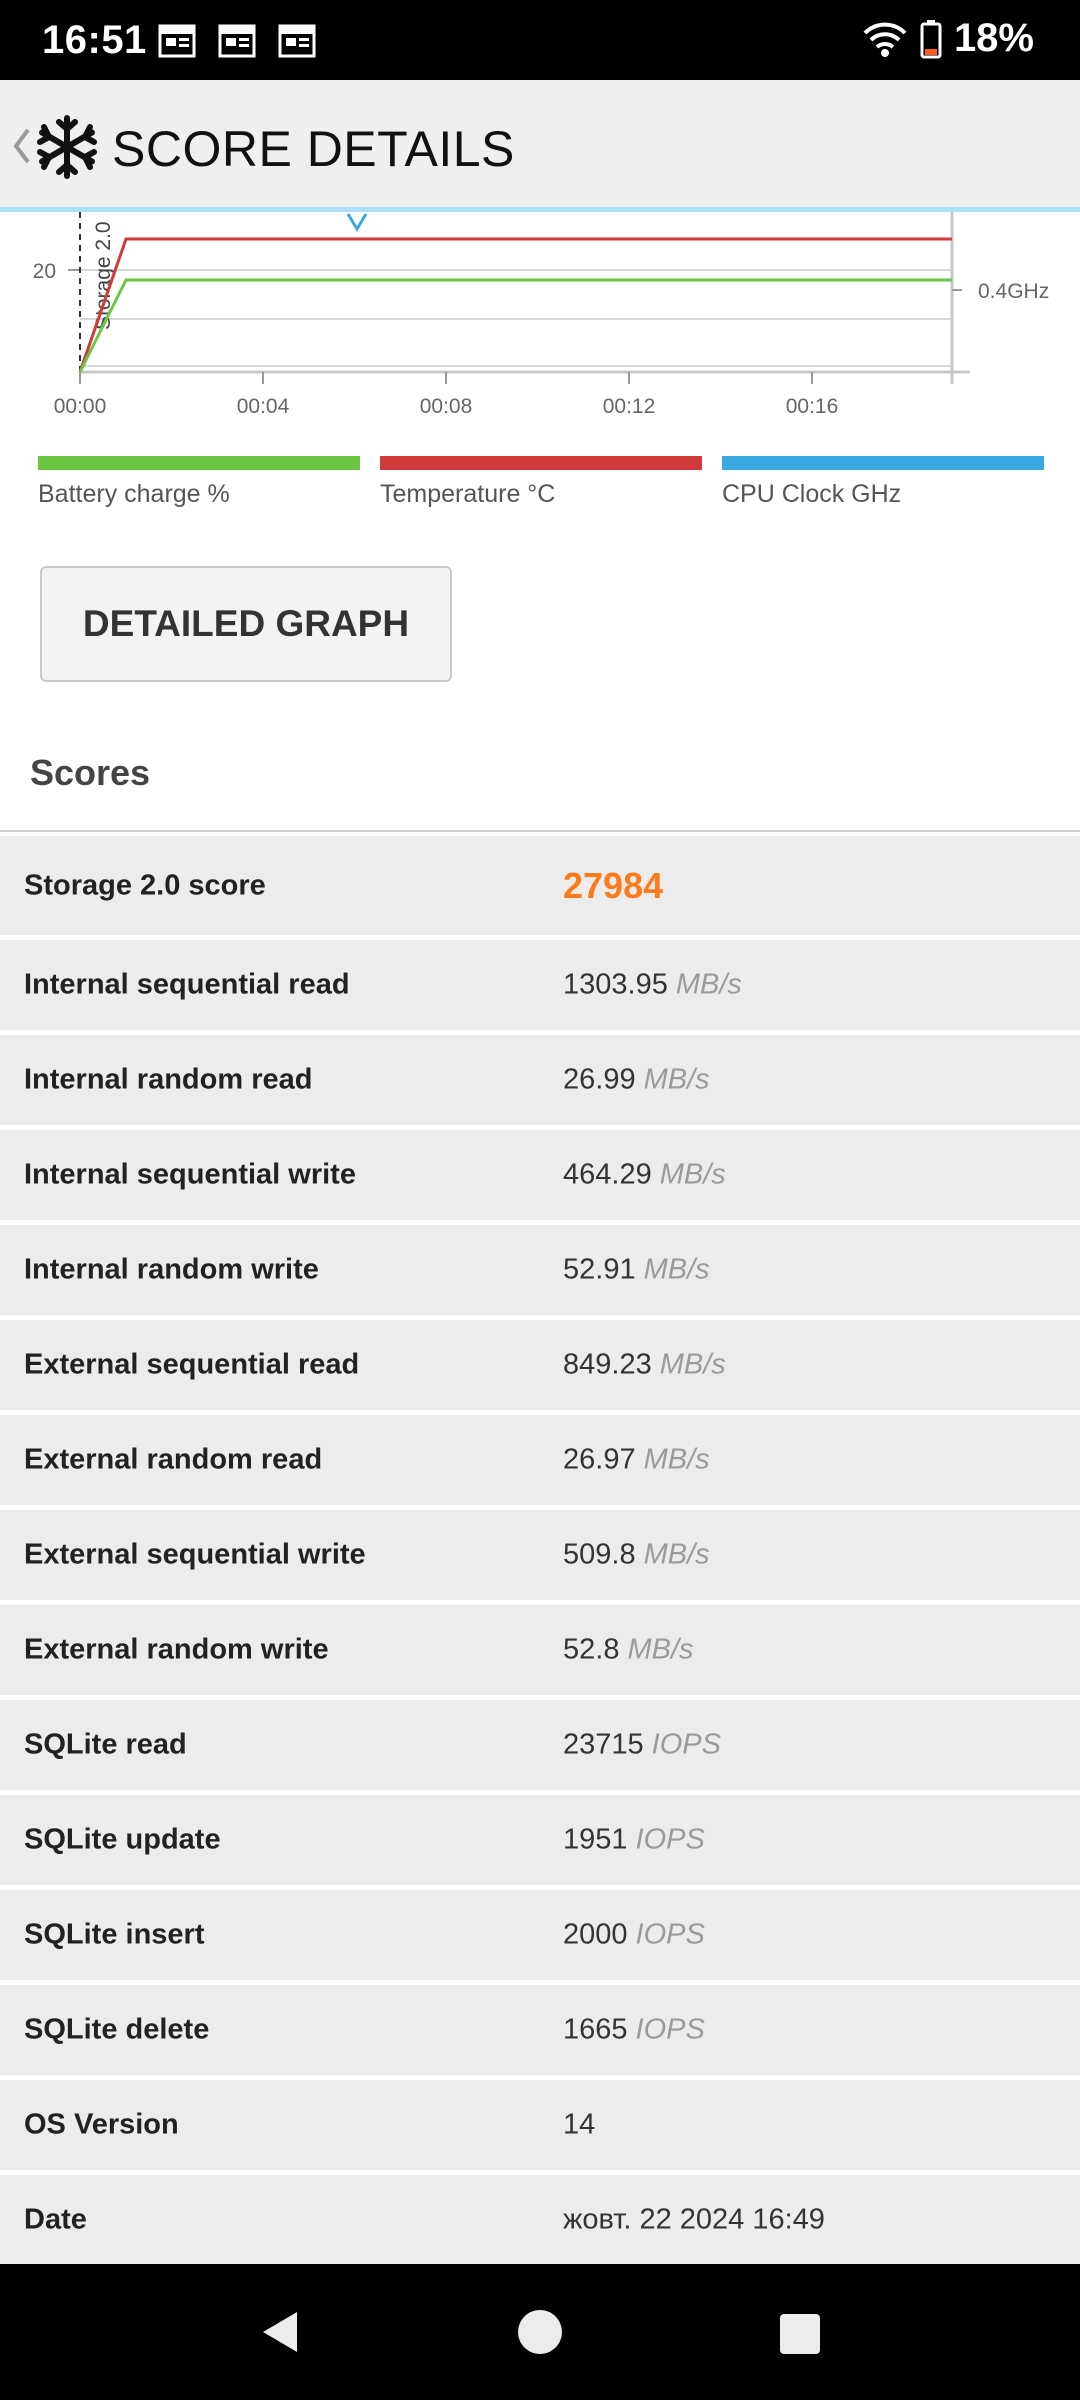 This screenshot has width=1080, height=2400. I want to click on score-label: Internal random read, so click(168, 1079).